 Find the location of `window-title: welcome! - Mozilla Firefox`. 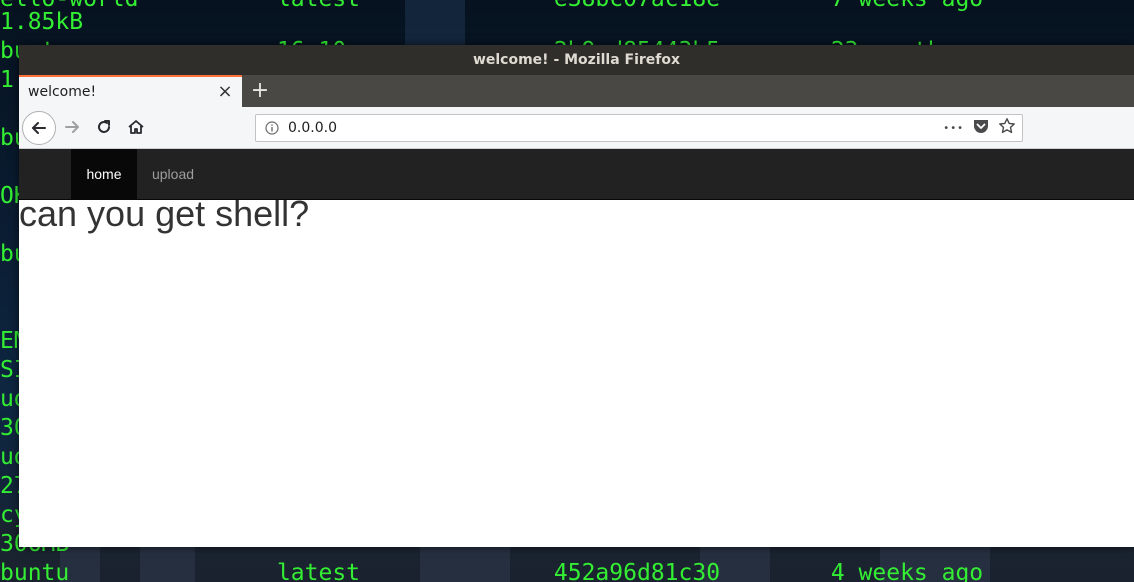

window-title: welcome! - Mozilla Firefox is located at coordinates (576, 60).